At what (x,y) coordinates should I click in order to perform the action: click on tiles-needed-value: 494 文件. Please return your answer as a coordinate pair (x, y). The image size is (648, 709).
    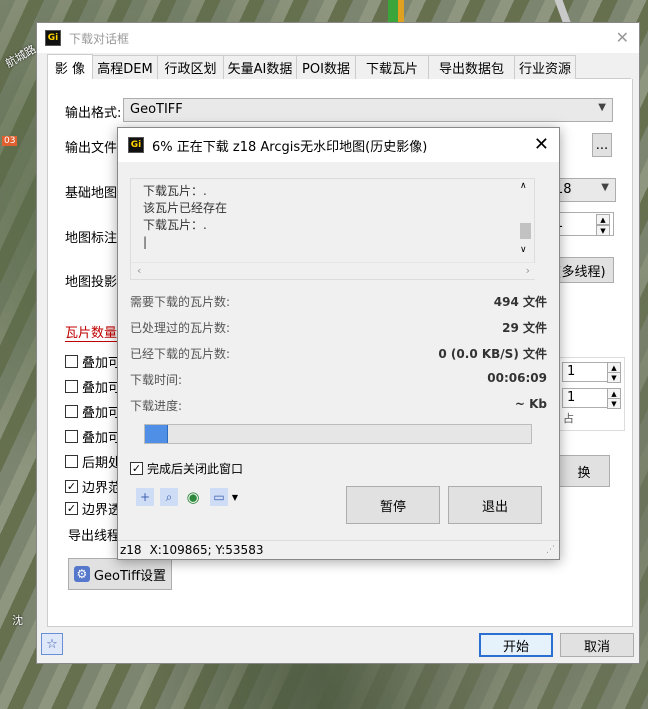
    Looking at the image, I should click on (520, 302).